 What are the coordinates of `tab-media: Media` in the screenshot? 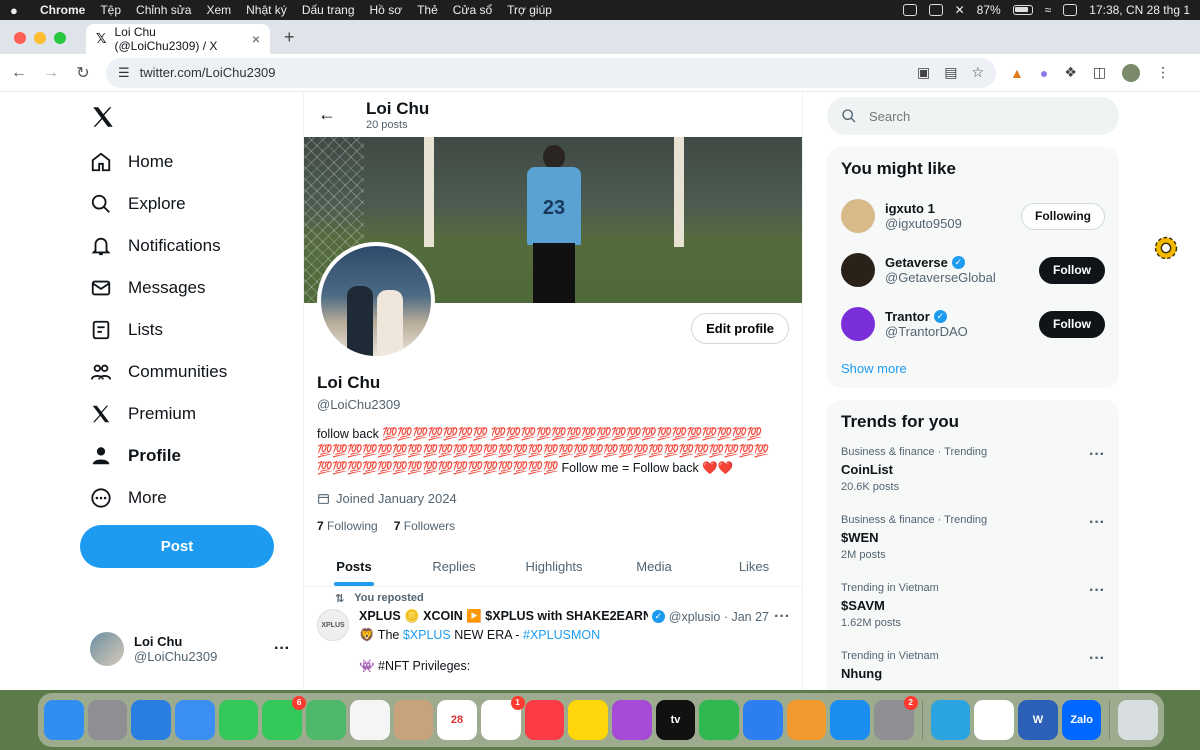 It's located at (654, 566).